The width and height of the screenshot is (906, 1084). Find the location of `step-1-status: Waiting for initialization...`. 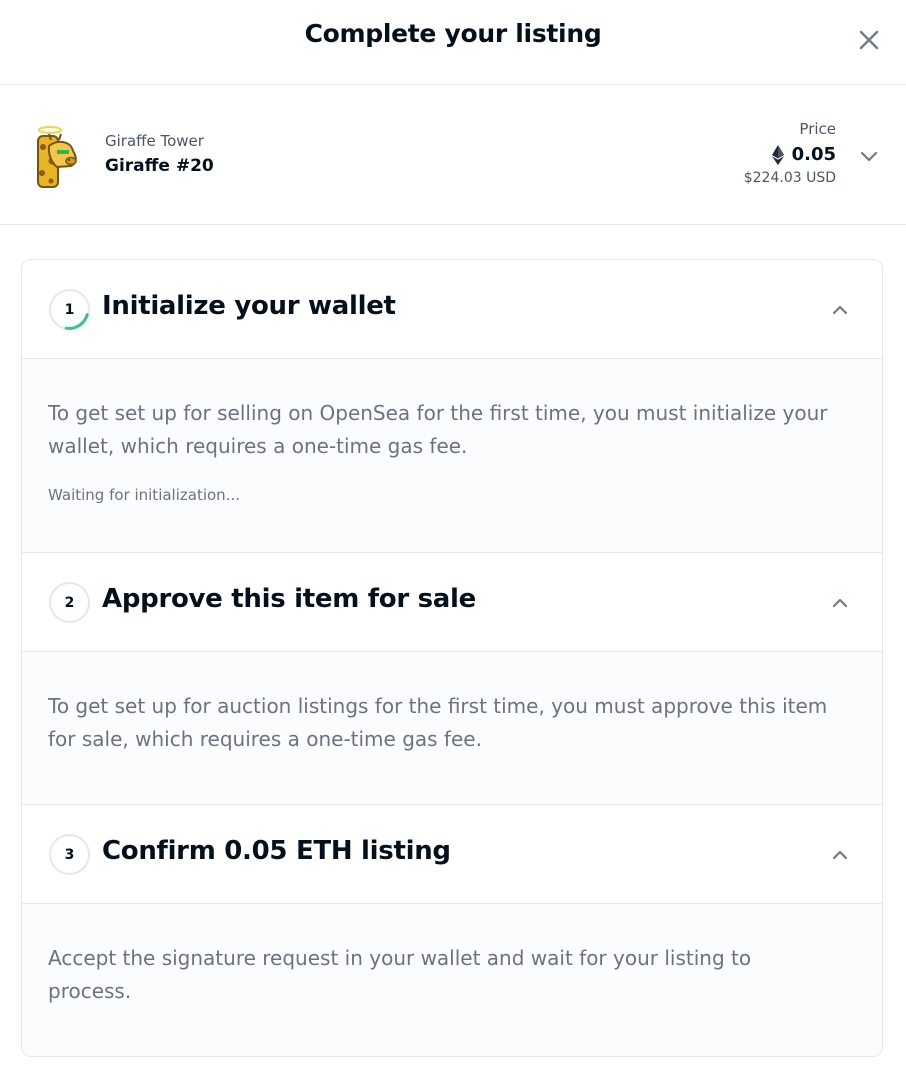

step-1-status: Waiting for initialization... is located at coordinates (144, 495).